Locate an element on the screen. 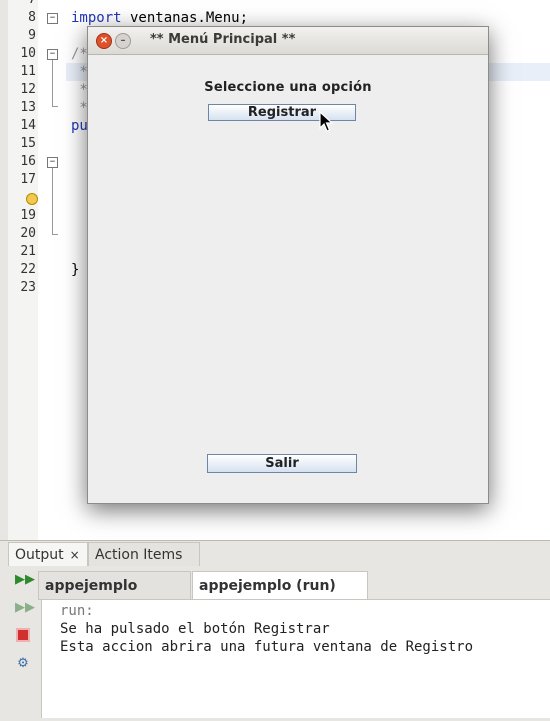 This screenshot has width=550, height=721. code-line: pu is located at coordinates (79, 126).